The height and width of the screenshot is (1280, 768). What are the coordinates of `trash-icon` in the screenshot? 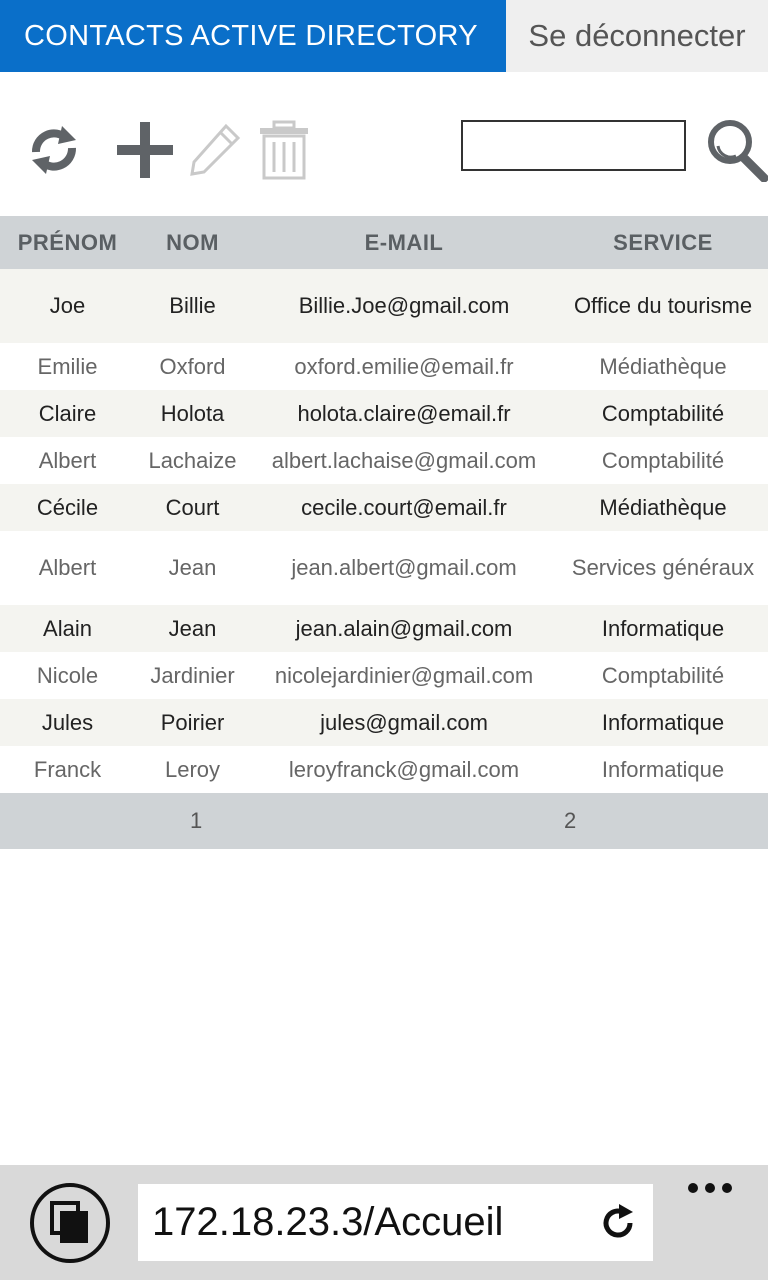 It's located at (284, 150).